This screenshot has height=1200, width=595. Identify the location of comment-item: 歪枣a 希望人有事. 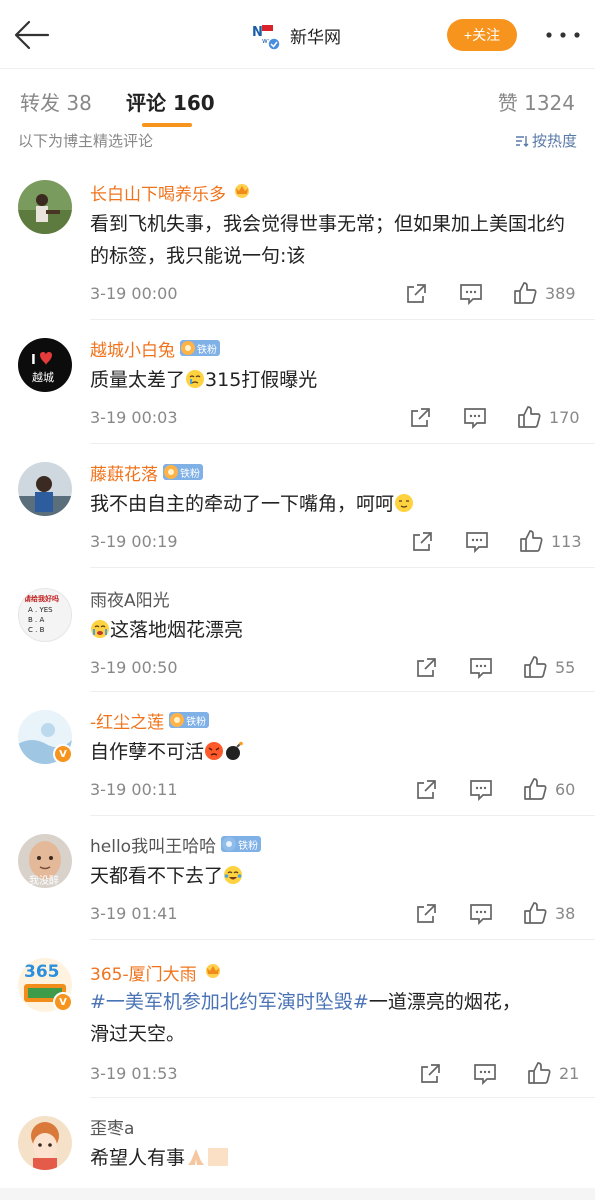
(297, 1143).